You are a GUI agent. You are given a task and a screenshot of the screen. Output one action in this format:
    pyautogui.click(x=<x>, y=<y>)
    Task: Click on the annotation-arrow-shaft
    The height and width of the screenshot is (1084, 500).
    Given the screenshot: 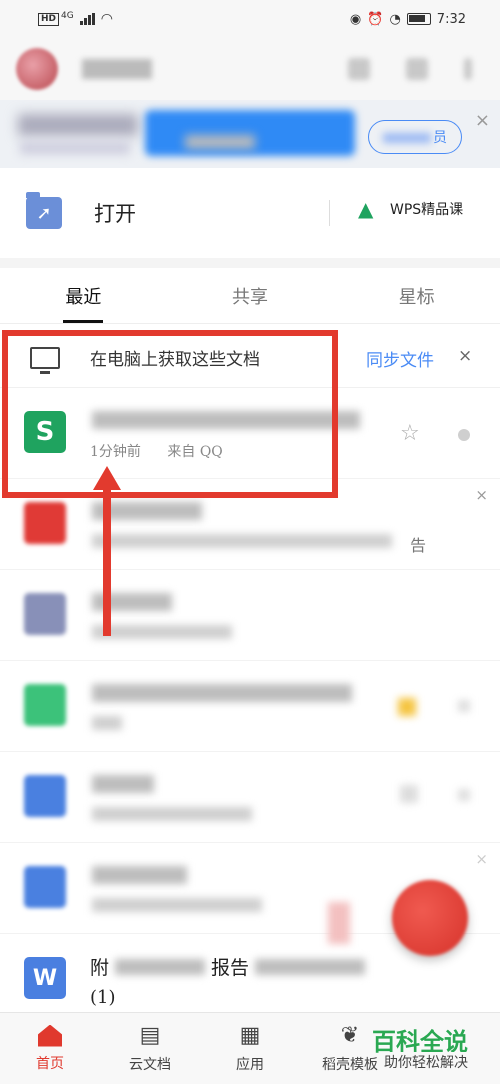 What is the action you would take?
    pyautogui.click(x=107, y=562)
    